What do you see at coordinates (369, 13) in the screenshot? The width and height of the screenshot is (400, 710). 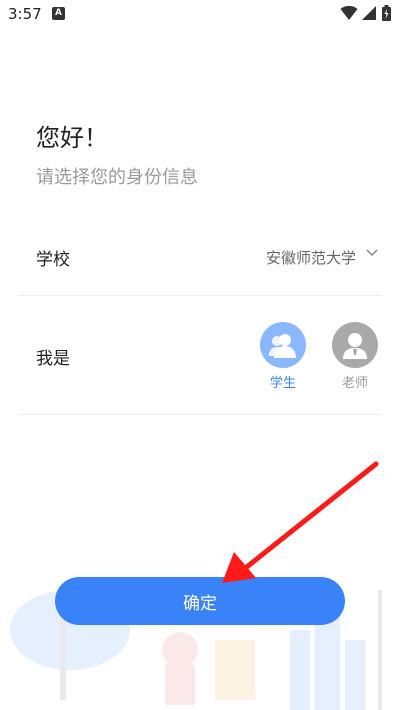 I see `signal-icon` at bounding box center [369, 13].